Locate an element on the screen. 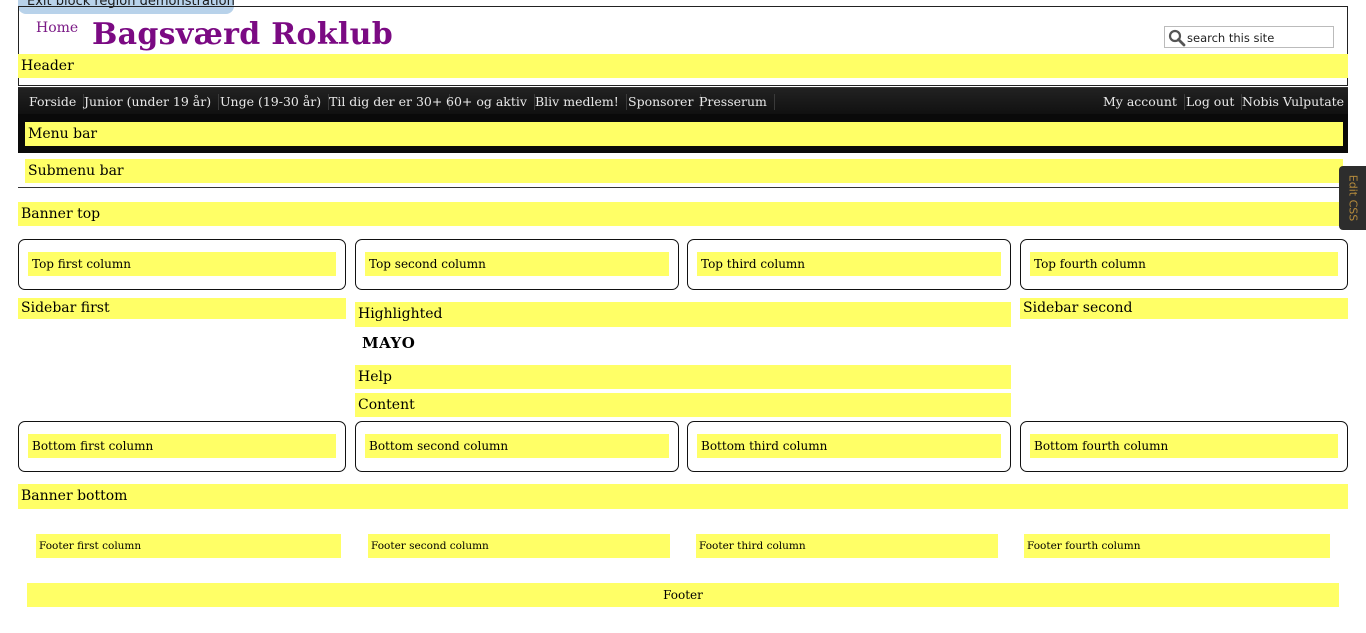  nav-item-unge: Unge (19-30 år) is located at coordinates (271, 102).